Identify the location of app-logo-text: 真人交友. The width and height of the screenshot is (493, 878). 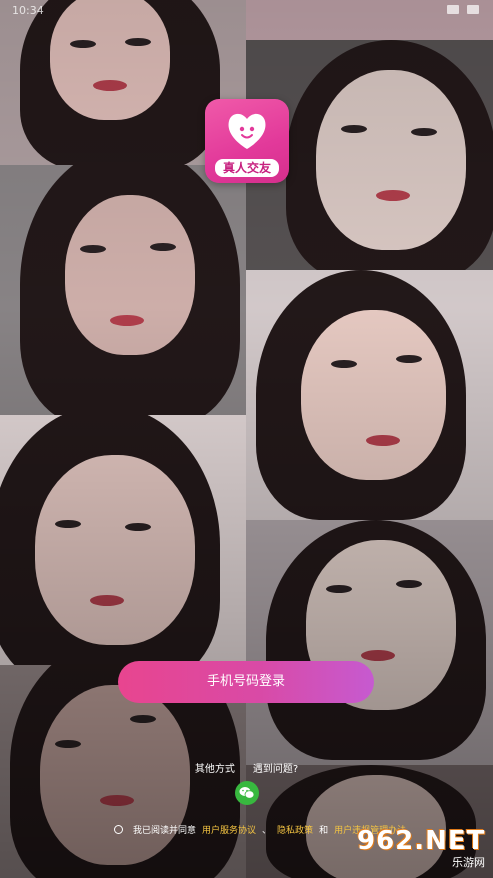
(247, 168).